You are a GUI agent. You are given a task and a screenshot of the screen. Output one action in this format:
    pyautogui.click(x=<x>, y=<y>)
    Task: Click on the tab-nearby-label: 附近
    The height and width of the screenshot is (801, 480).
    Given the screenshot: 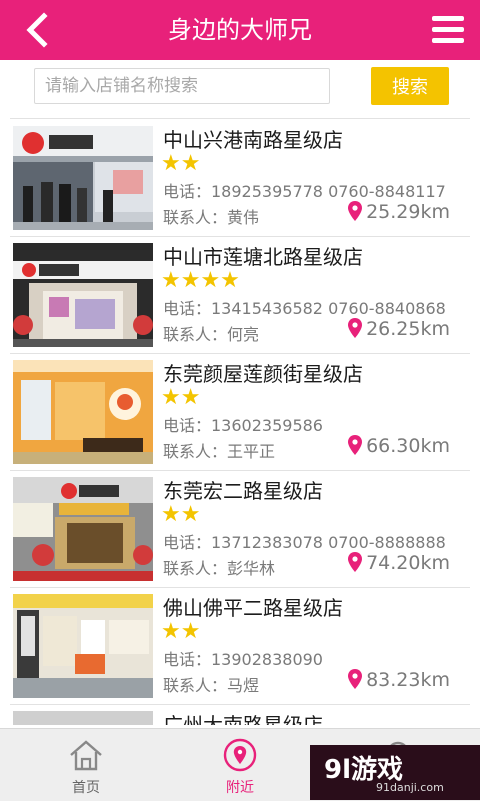 What is the action you would take?
    pyautogui.click(x=240, y=788)
    